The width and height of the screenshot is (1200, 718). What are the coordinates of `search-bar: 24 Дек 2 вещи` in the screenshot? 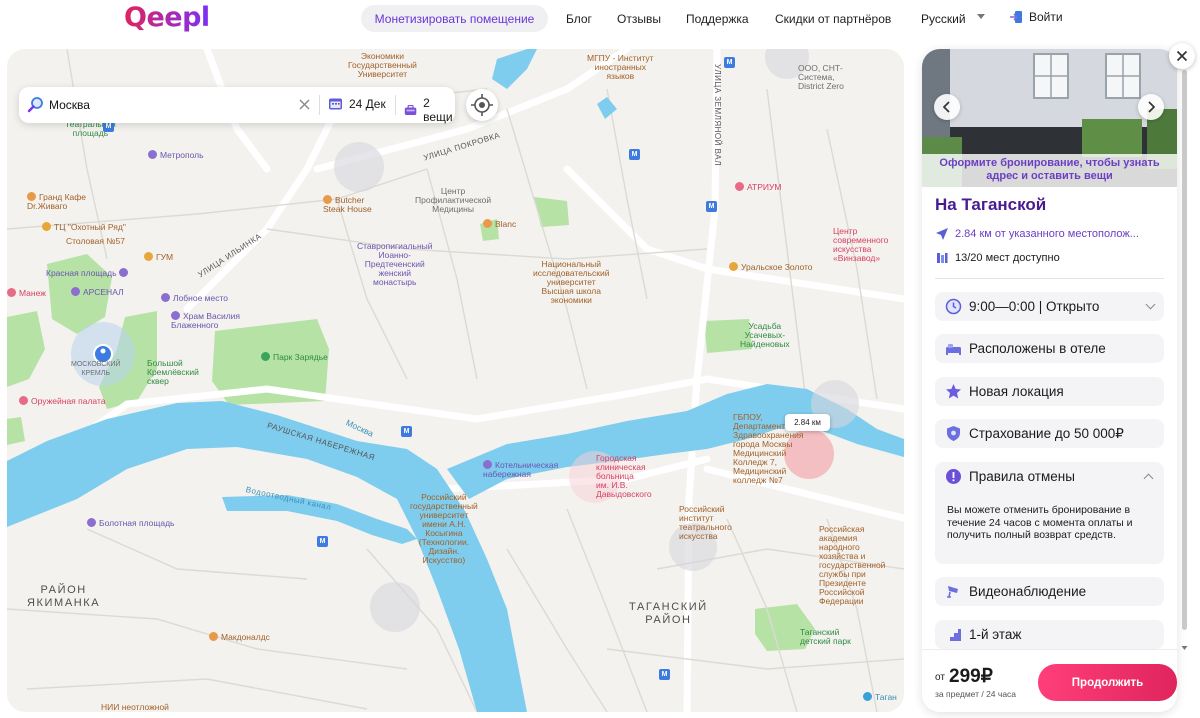 It's located at (237, 105).